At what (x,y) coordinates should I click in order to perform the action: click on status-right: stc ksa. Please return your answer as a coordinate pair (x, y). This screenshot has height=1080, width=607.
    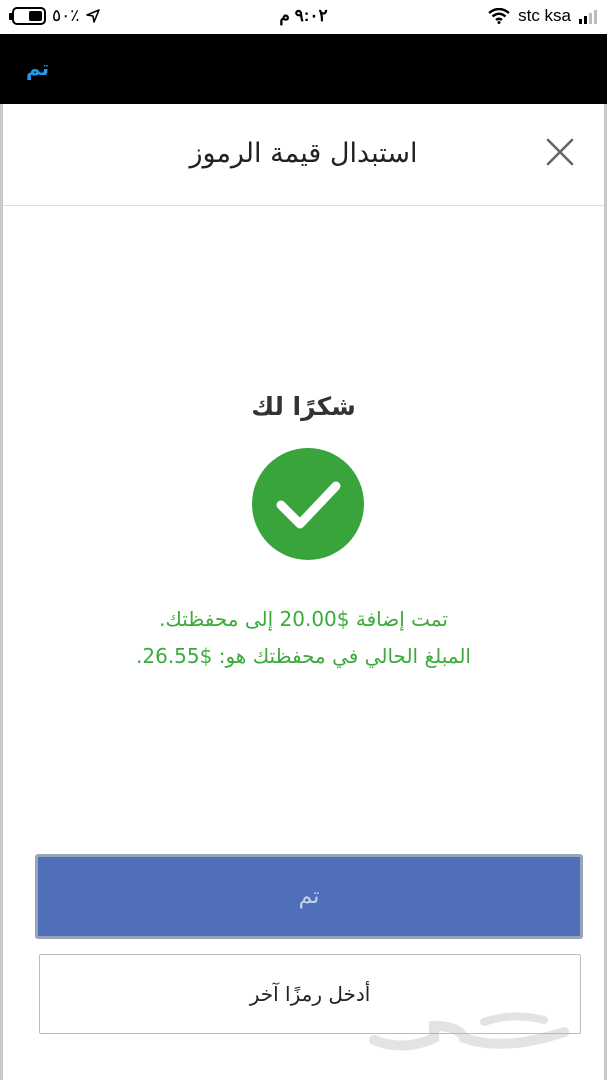
    Looking at the image, I should click on (542, 16).